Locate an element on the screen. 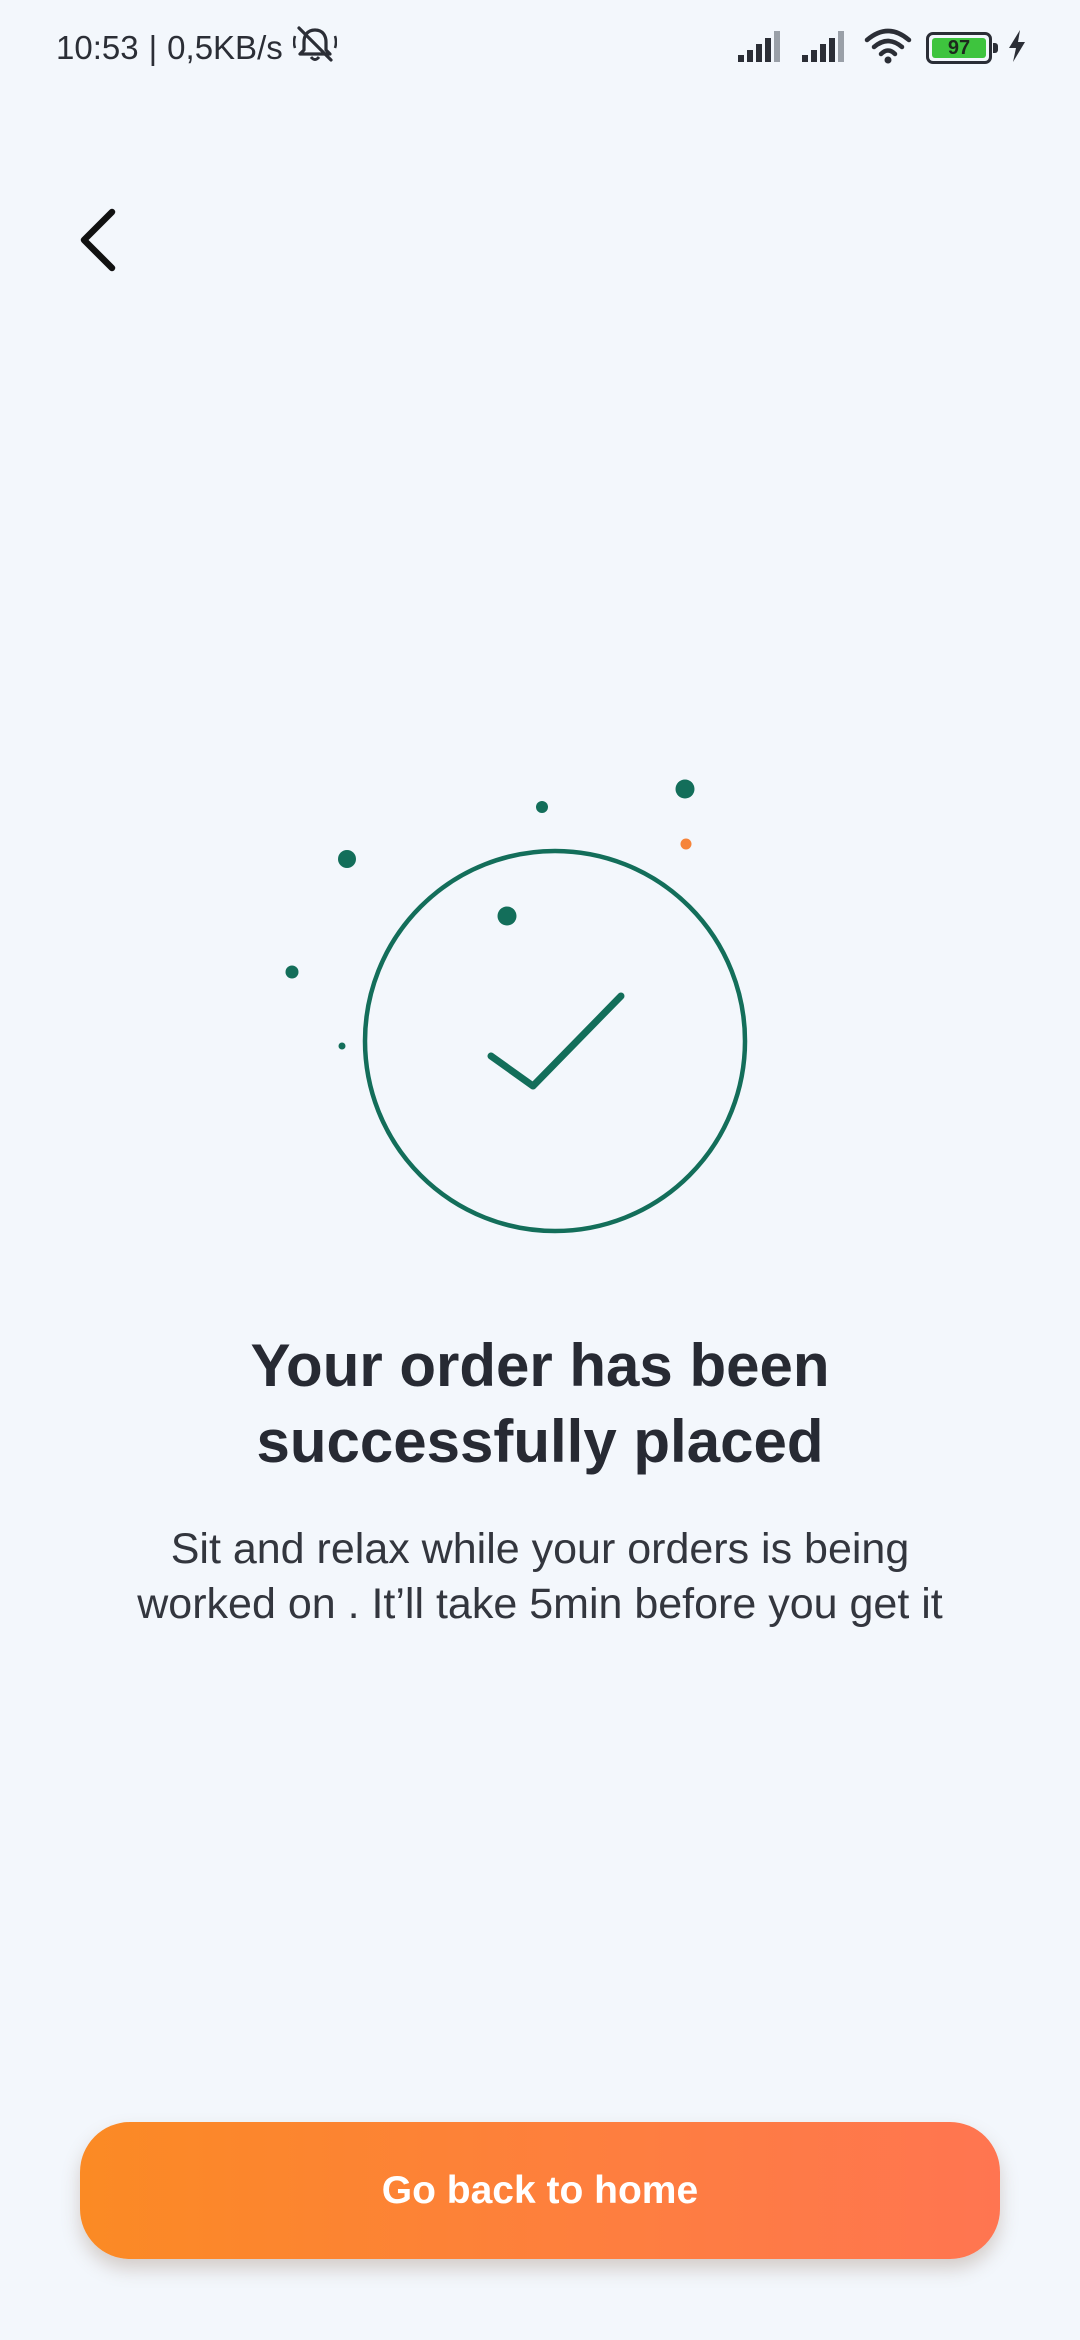 The image size is (1080, 2340). network-speed: 0,5KB/s is located at coordinates (225, 47).